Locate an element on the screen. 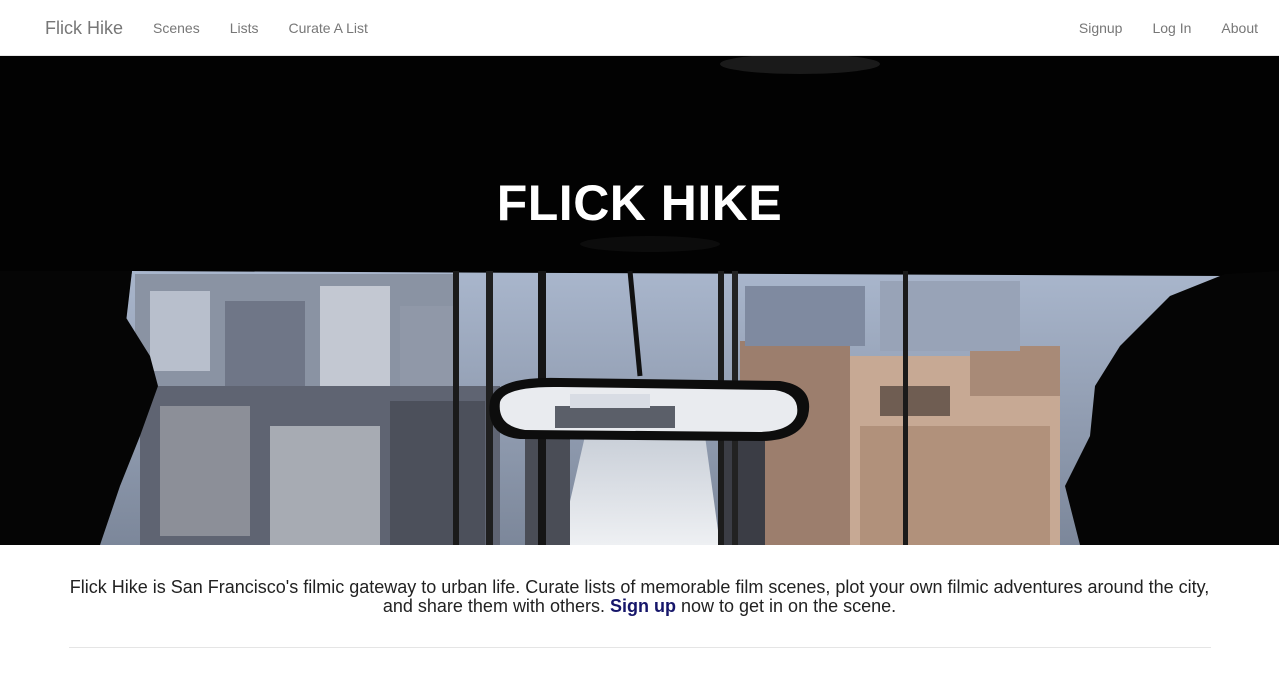 The height and width of the screenshot is (677, 1279). section-divider is located at coordinates (639, 647).